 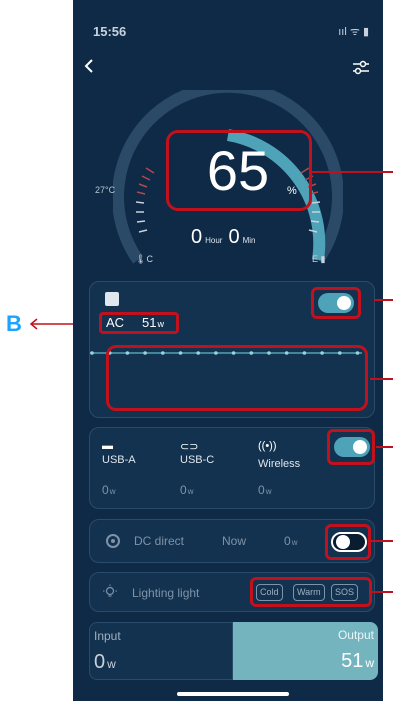 I want to click on input-panel: Input 0w, so click(x=161, y=651).